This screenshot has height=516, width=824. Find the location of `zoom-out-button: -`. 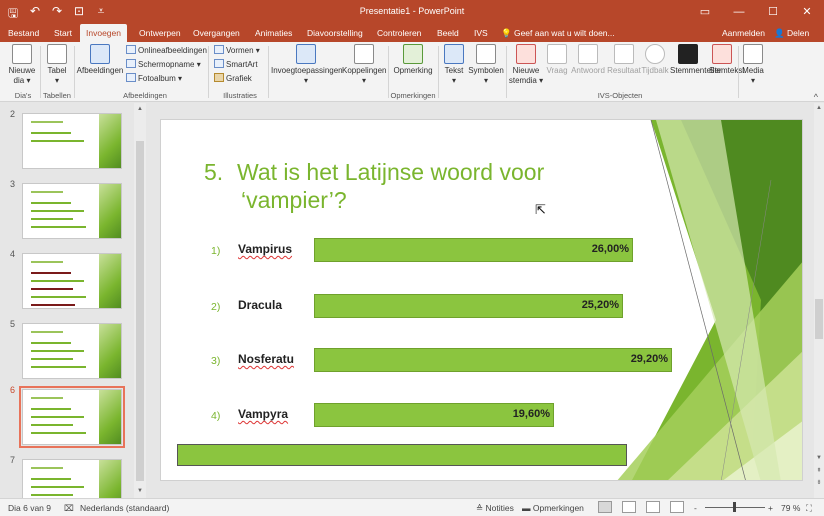

zoom-out-button: - is located at coordinates (695, 508).